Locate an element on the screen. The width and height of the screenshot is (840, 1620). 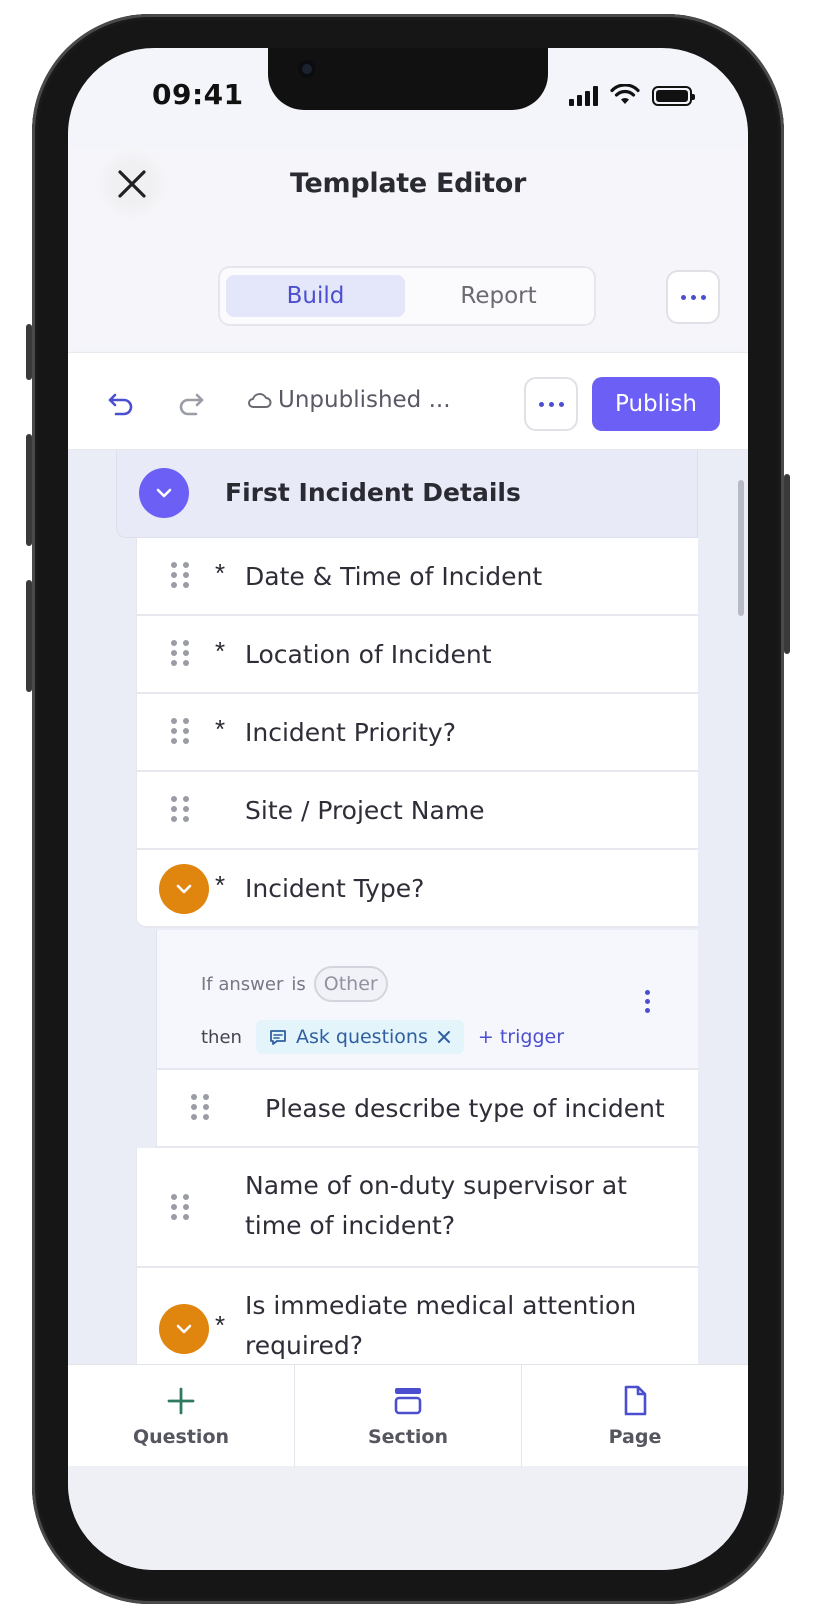
toolbar-more-button is located at coordinates (551, 404).